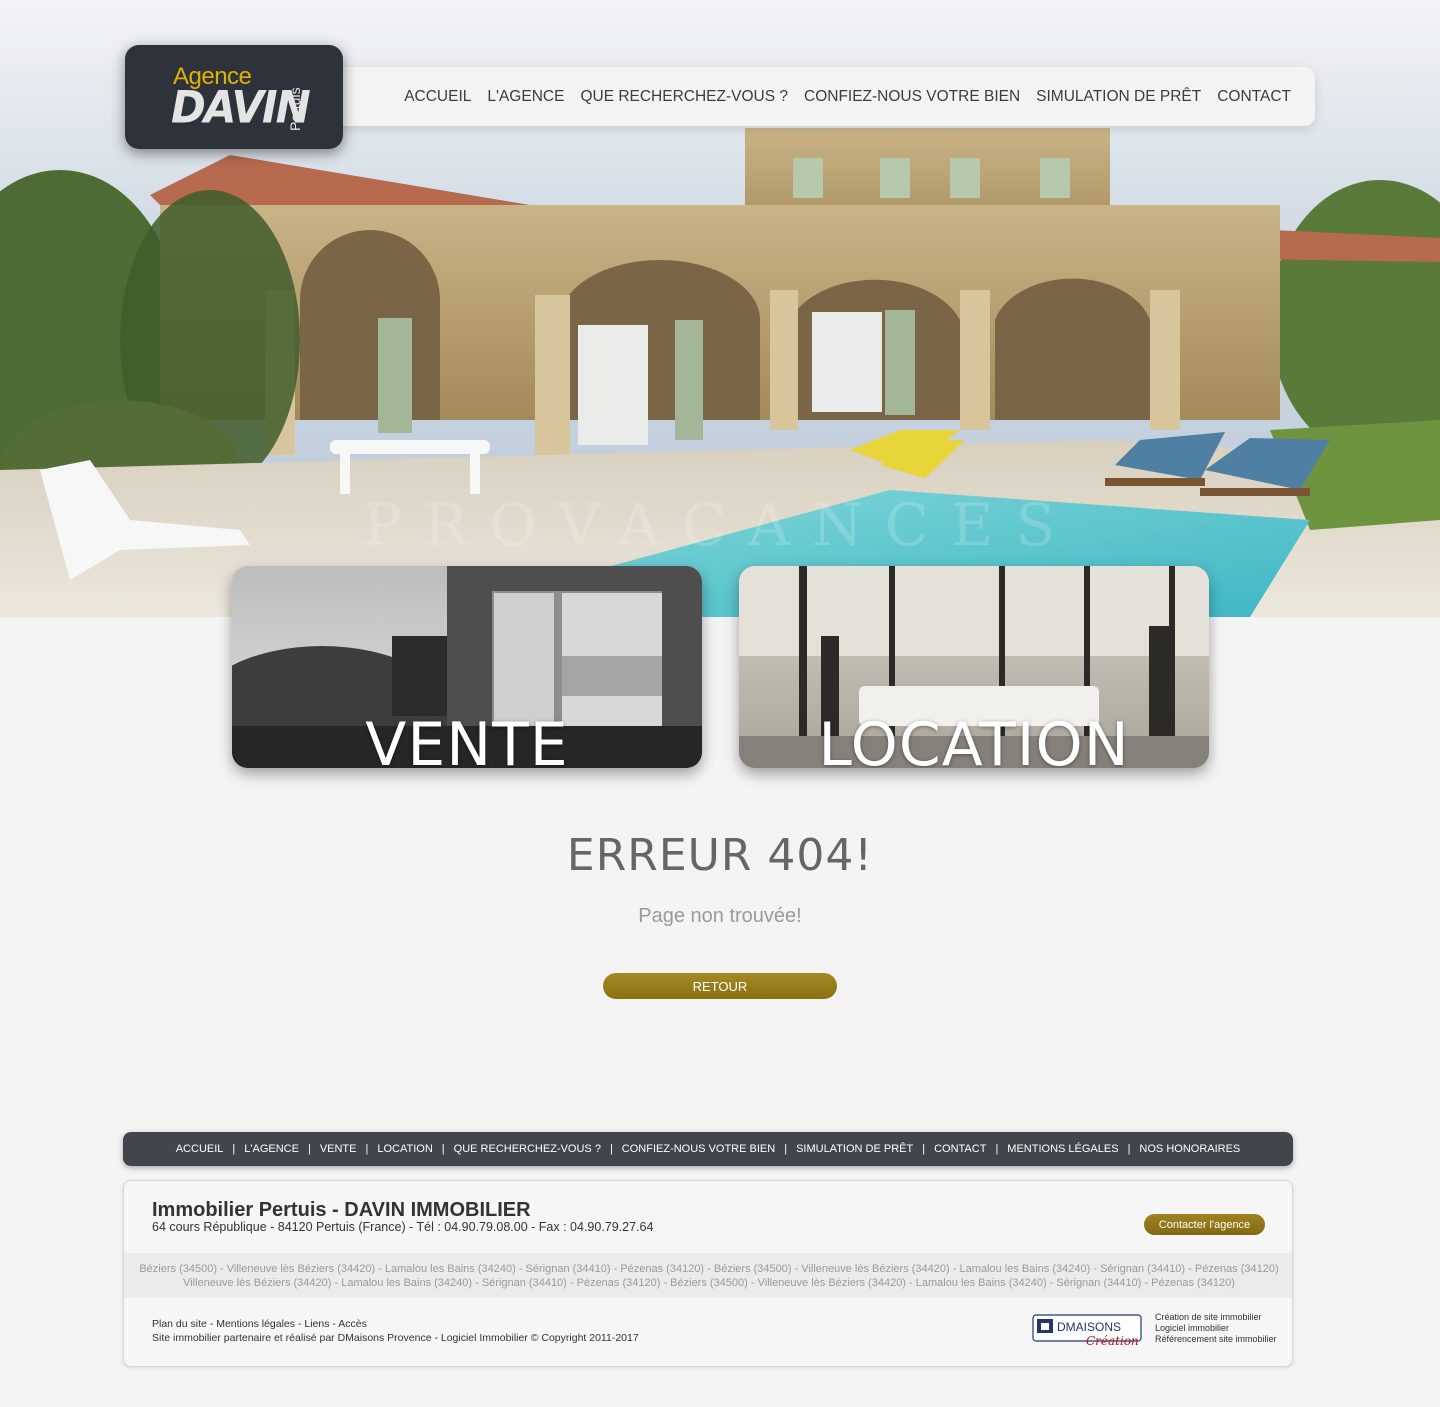 Image resolution: width=1440 pixels, height=1407 pixels. Describe the element at coordinates (271, 1149) in the screenshot. I see `footer-nav-agence: L'AGENCE` at that location.